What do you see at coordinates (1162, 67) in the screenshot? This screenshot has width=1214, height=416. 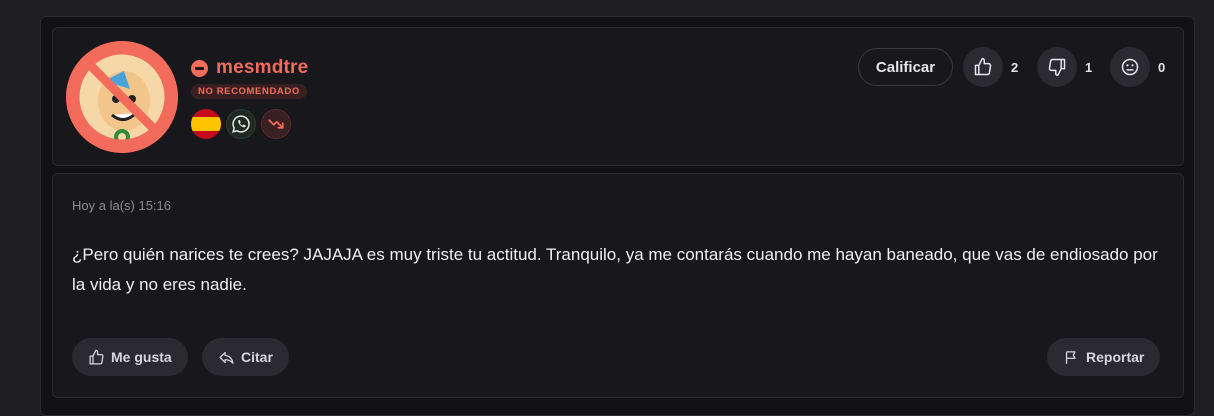 I see `neutral-count: 0` at bounding box center [1162, 67].